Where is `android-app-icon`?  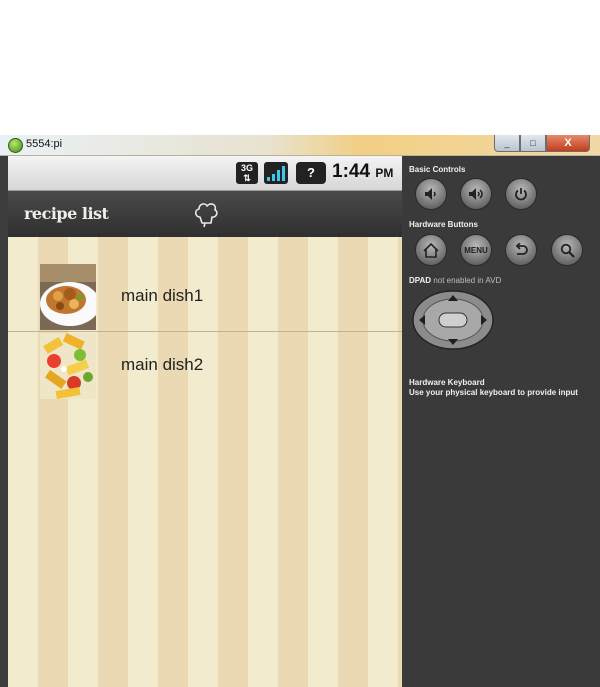
android-app-icon is located at coordinates (15, 145).